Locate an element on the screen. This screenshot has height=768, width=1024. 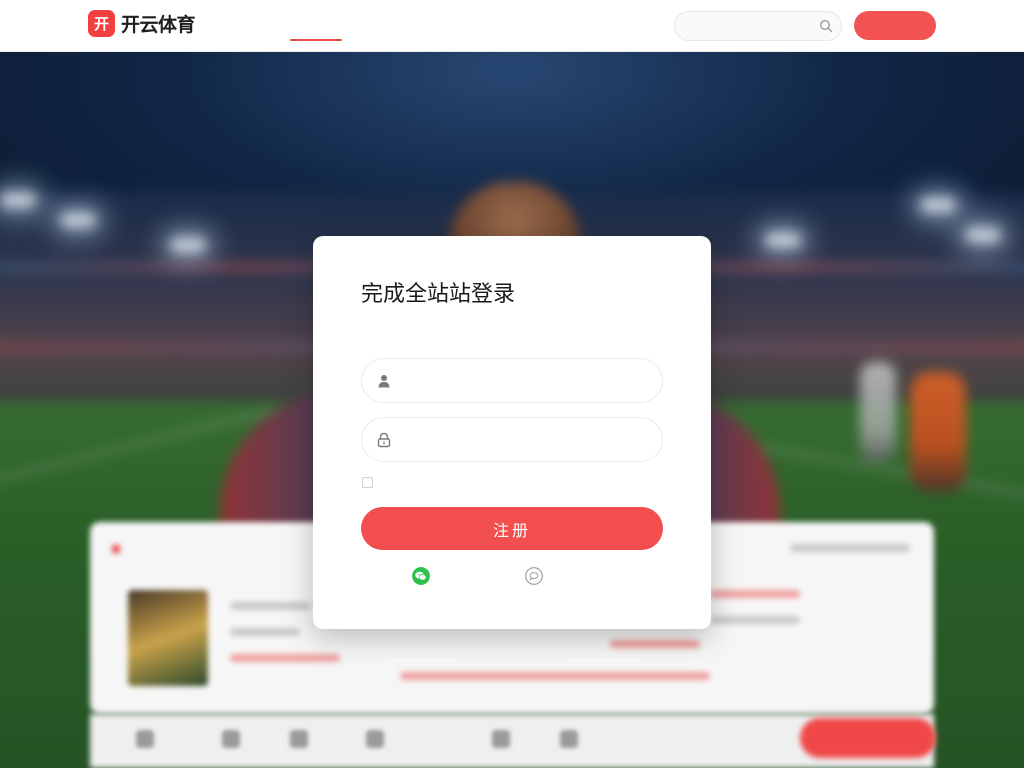
search-input is located at coordinates (751, 26).